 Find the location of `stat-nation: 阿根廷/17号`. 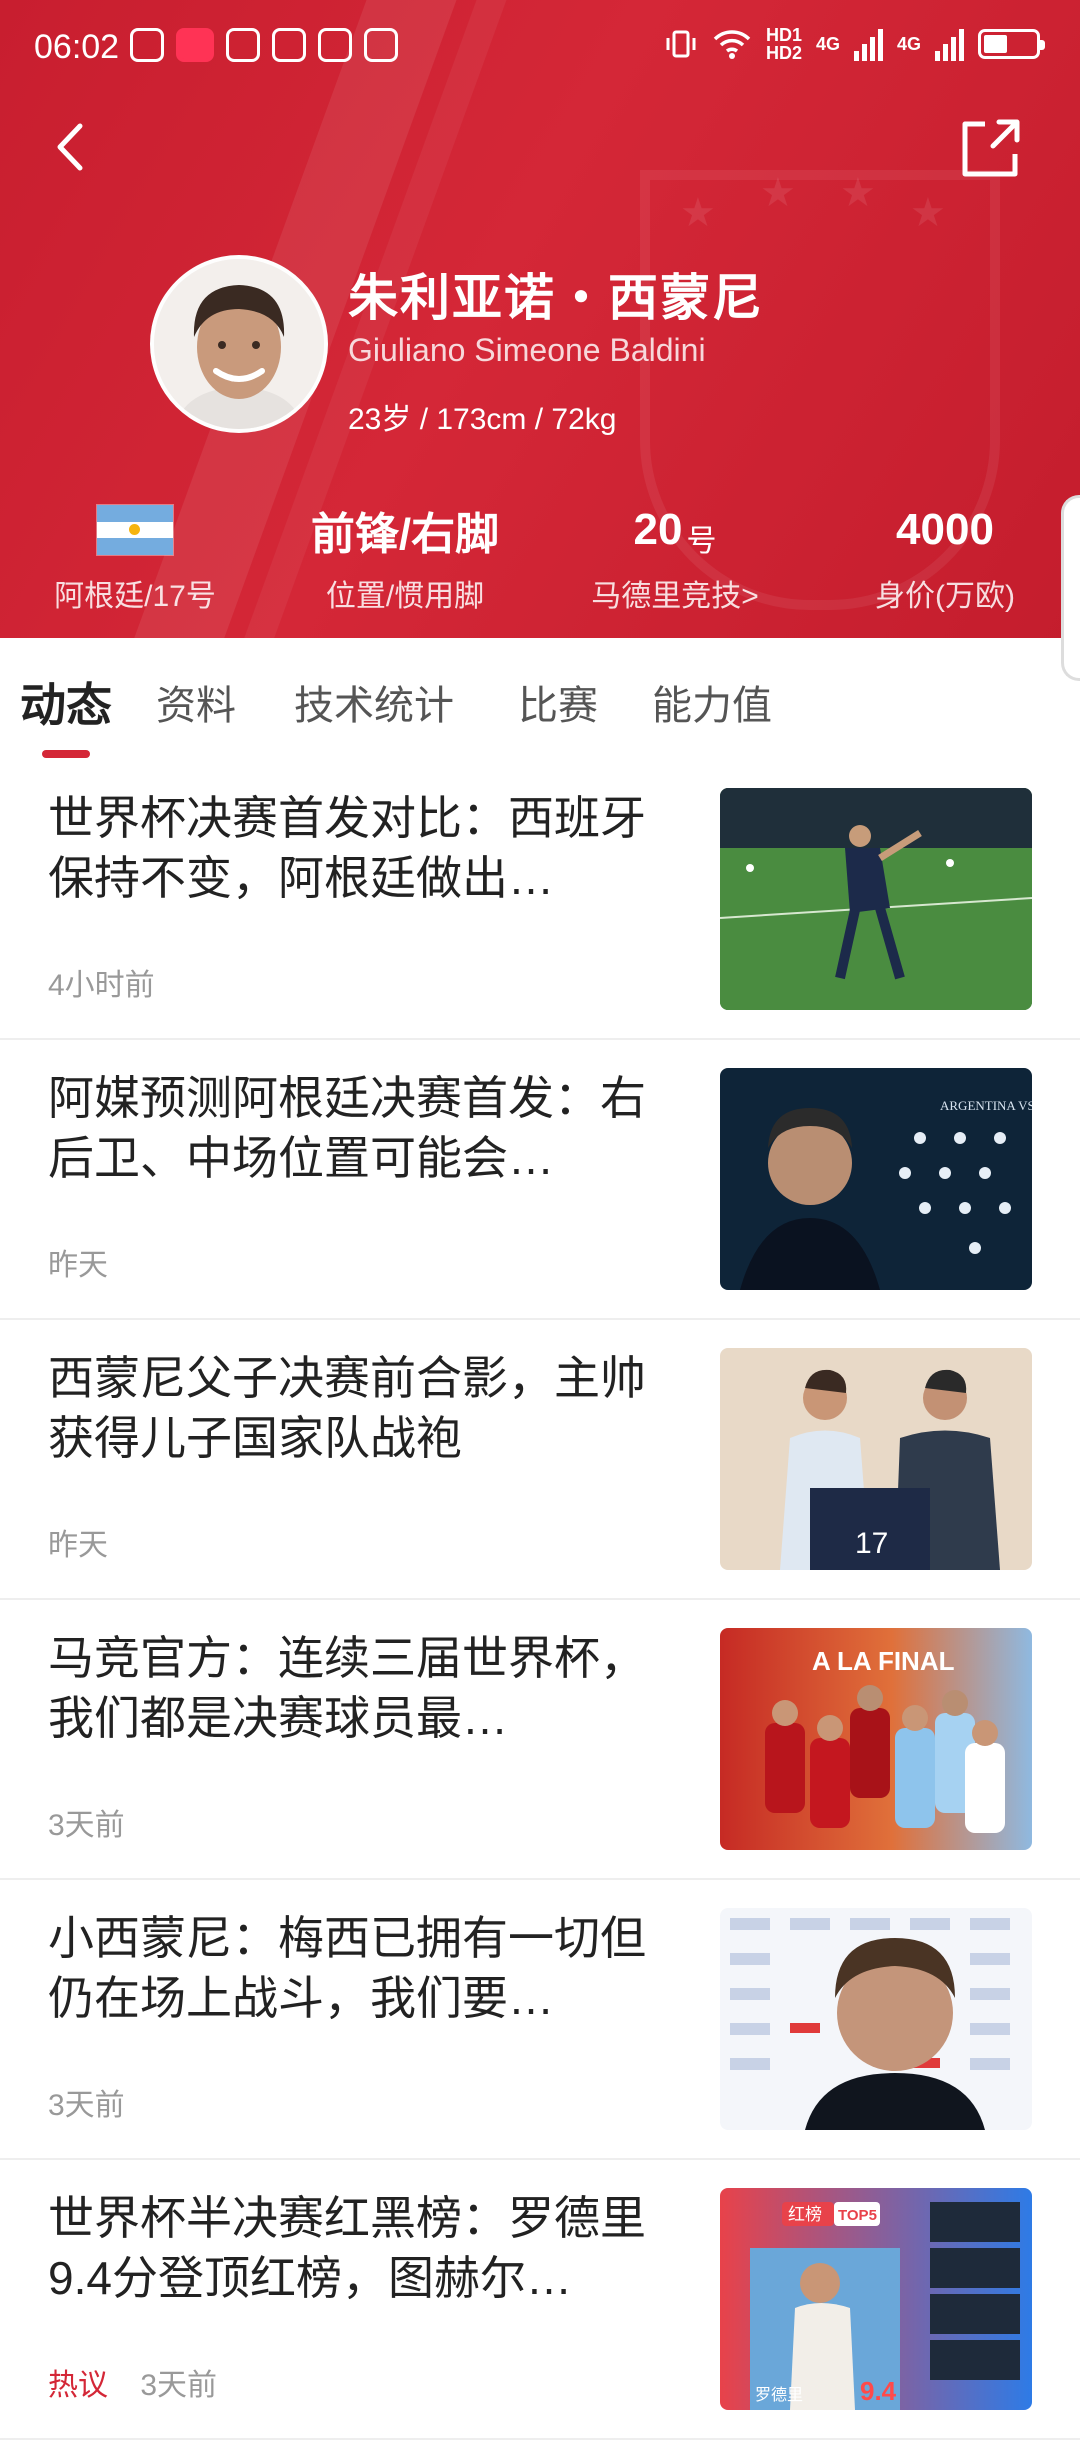

stat-nation: 阿根廷/17号 is located at coordinates (135, 555).